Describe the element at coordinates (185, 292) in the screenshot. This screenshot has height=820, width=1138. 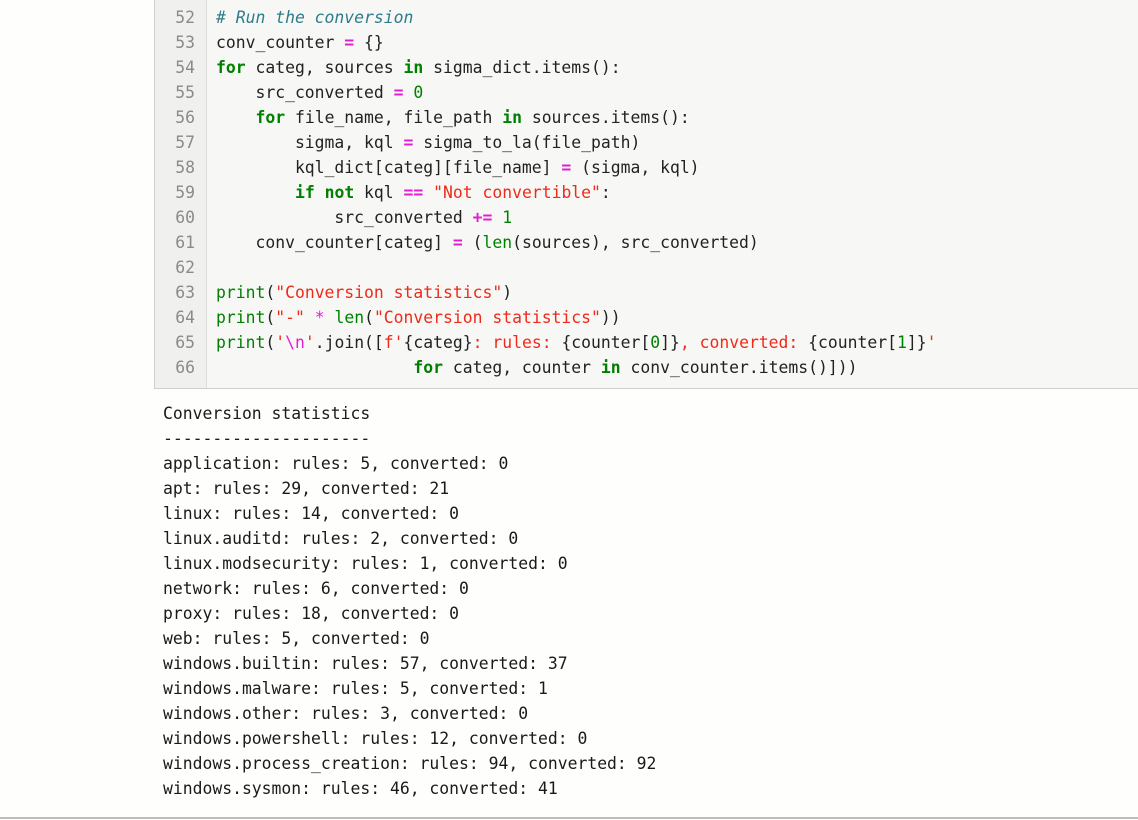
I see `line-number: 63` at that location.